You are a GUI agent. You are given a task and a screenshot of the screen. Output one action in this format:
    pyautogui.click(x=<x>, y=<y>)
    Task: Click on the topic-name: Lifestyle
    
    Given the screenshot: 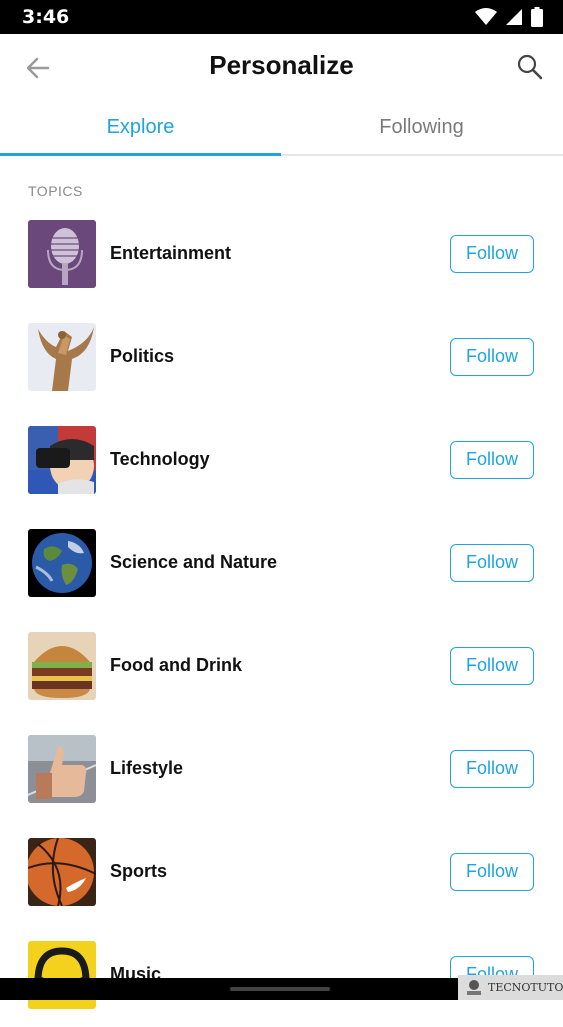 What is the action you would take?
    pyautogui.click(x=147, y=768)
    